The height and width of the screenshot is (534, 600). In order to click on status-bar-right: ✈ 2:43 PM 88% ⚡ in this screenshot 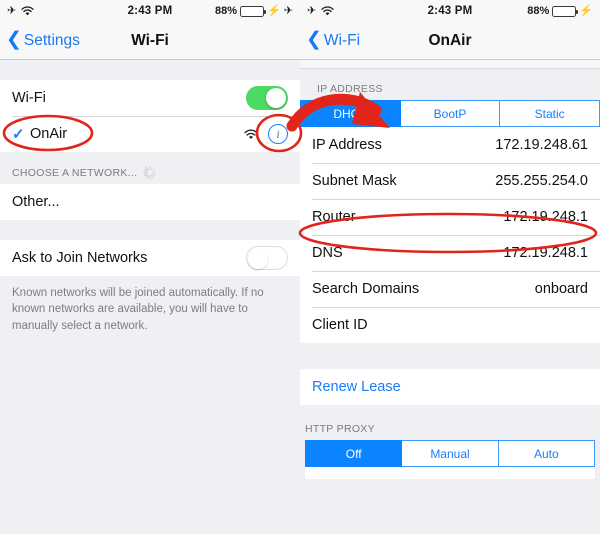, I will do `click(450, 11)`.